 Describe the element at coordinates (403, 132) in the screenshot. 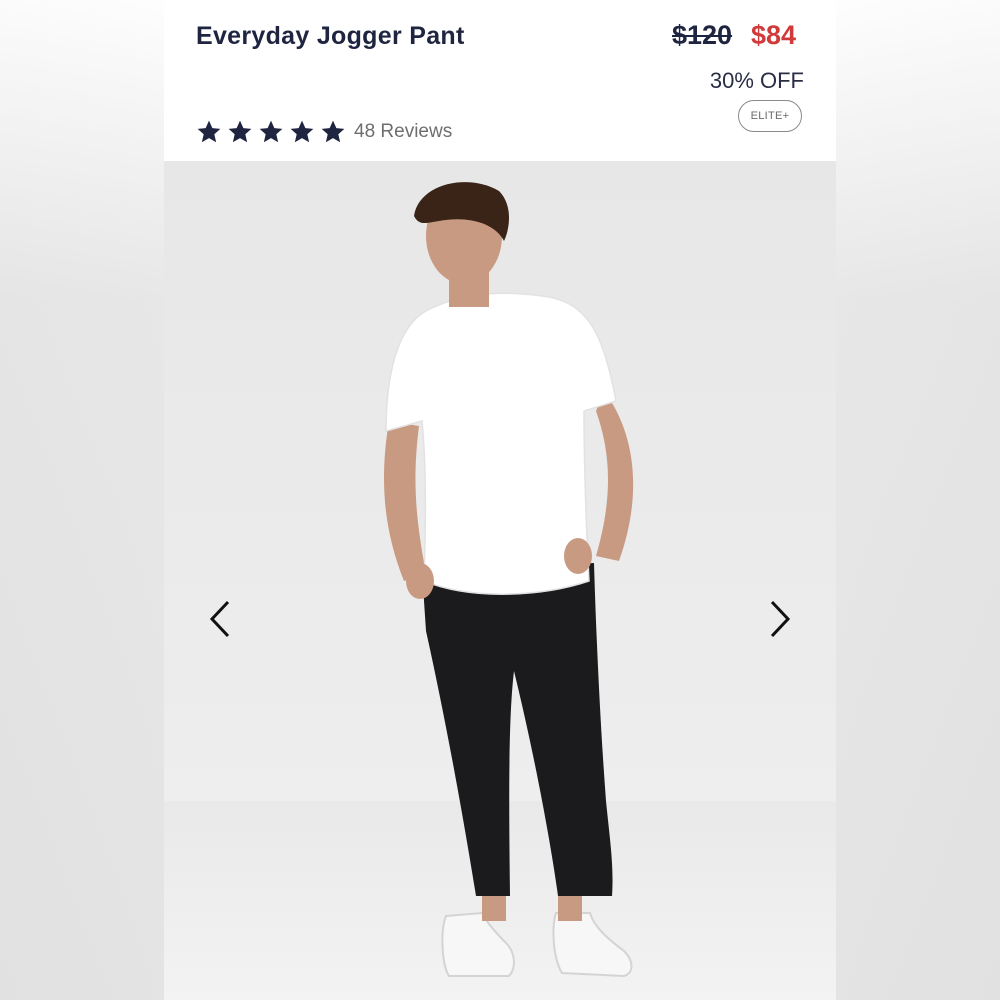

I see `reviews-link: 48 Reviews` at that location.